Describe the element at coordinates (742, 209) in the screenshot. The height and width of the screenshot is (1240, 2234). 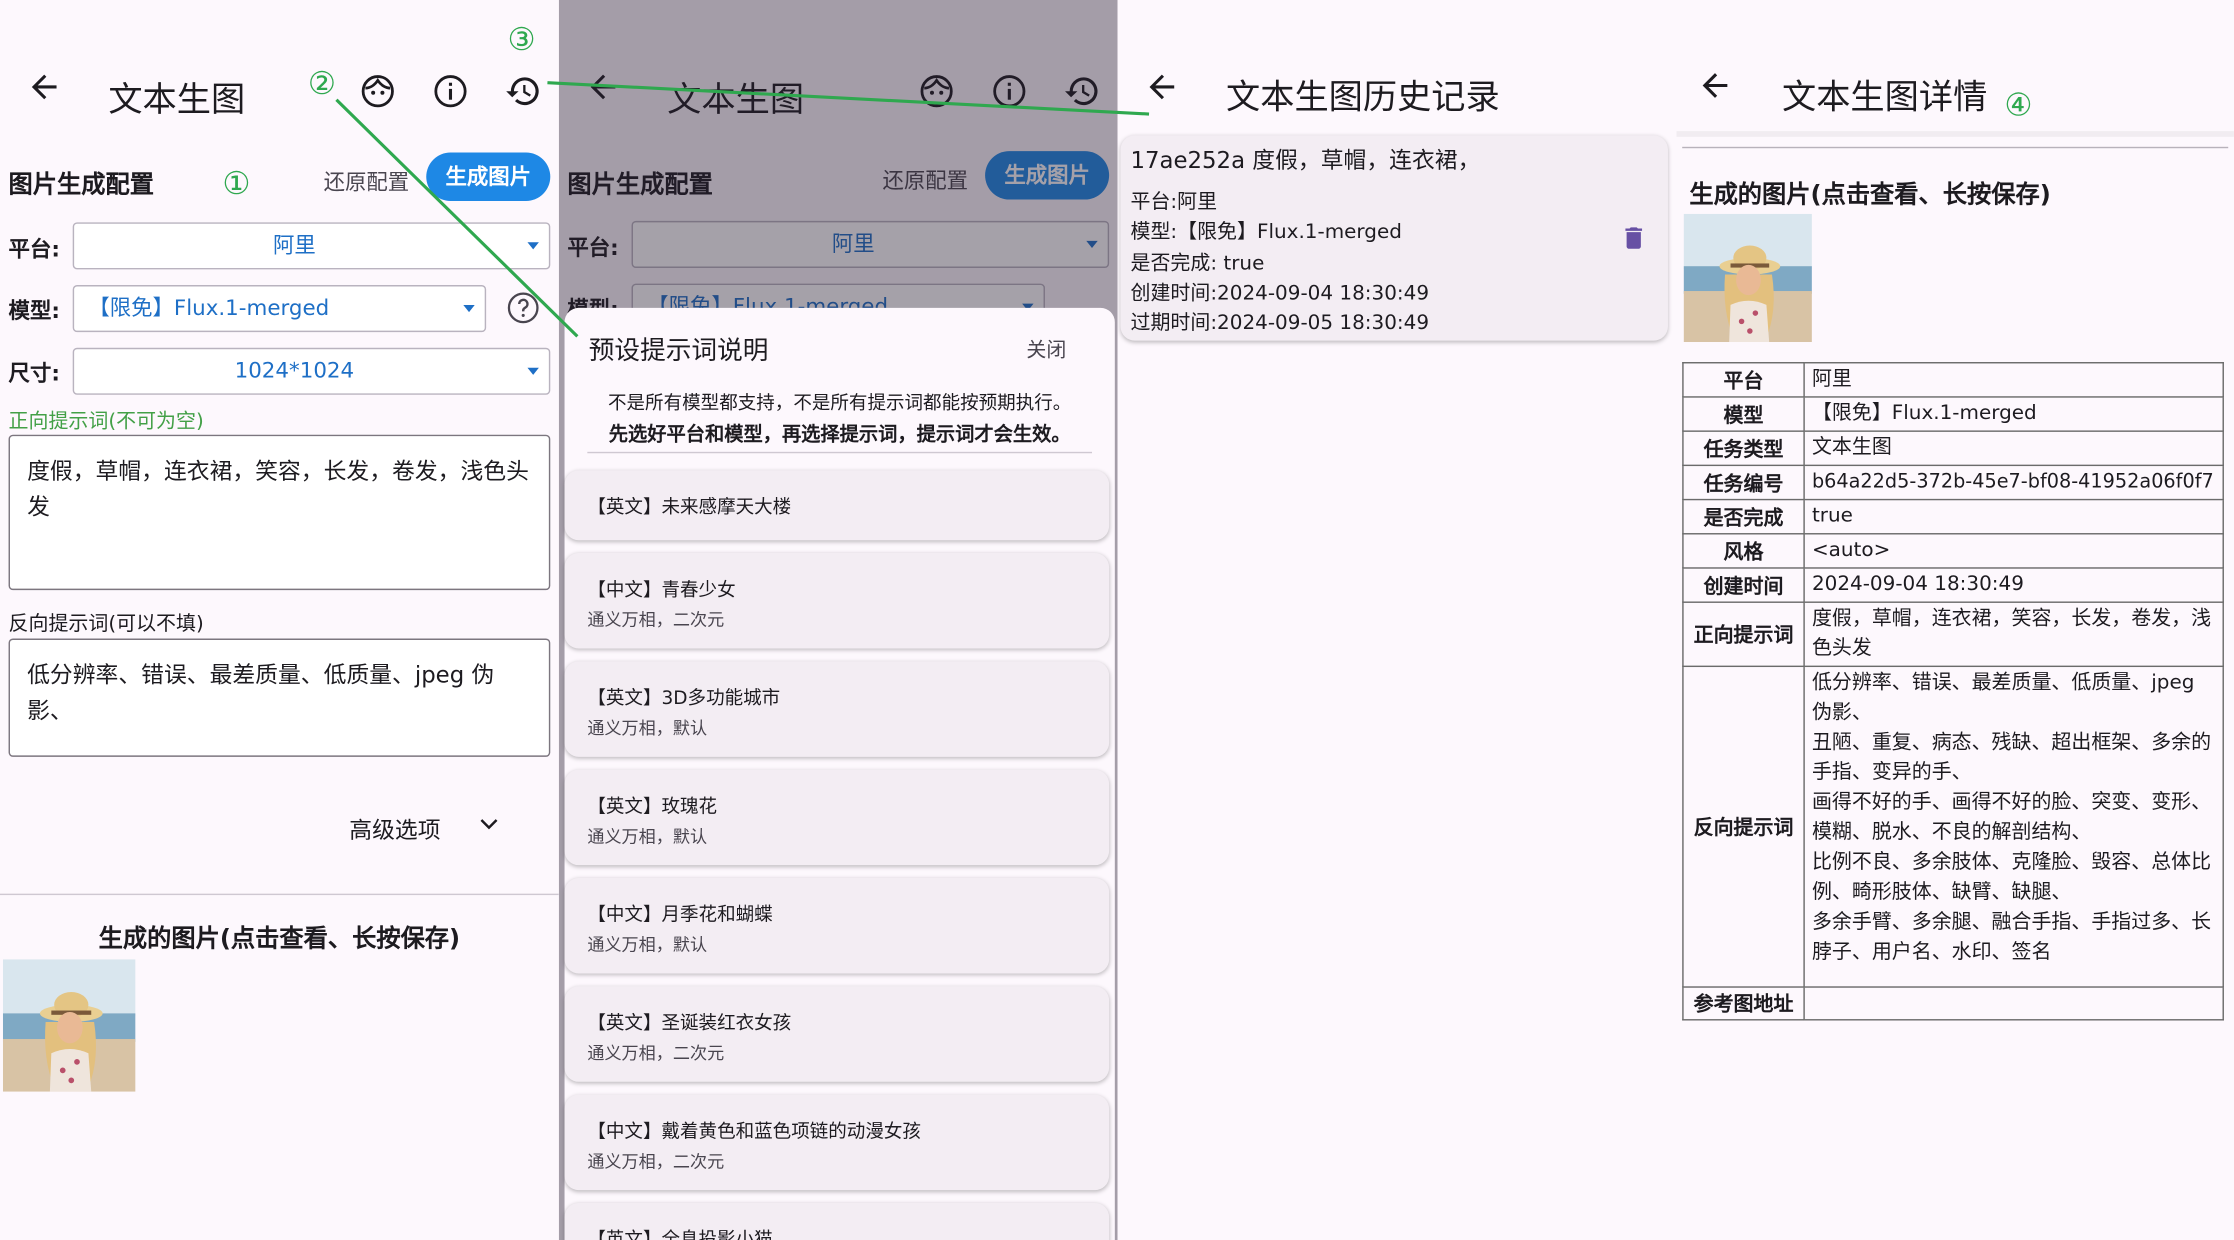
I see `annotation-arrows` at that location.